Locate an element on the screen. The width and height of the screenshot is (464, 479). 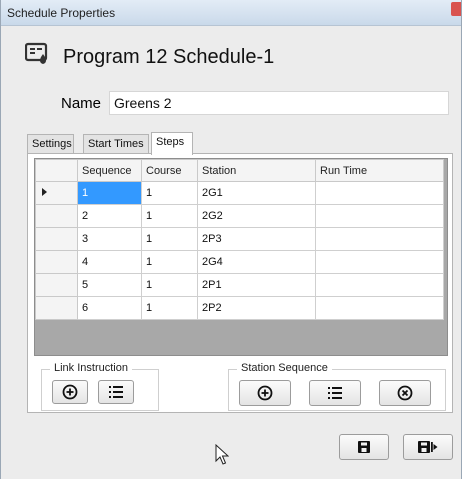
name-row: Name is located at coordinates (231, 105).